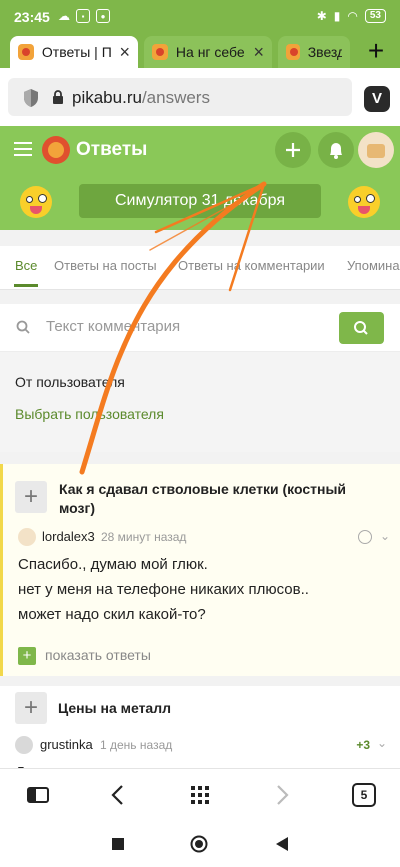 This screenshot has width=400, height=867. Describe the element at coordinates (363, 745) in the screenshot. I see `comment-score: +3` at that location.